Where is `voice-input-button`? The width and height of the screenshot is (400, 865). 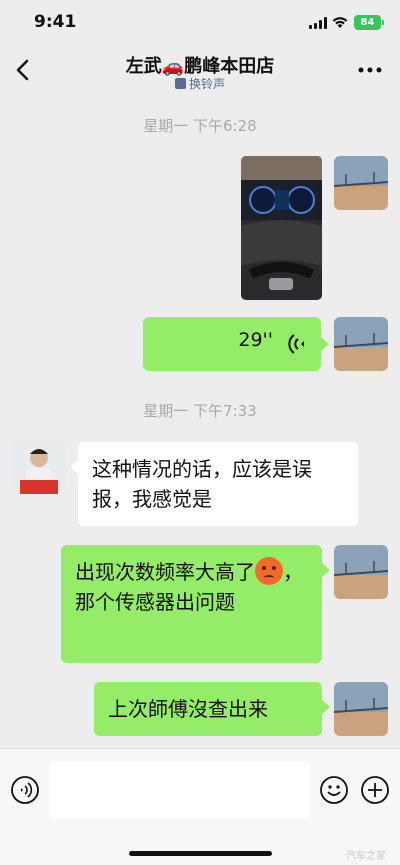 voice-input-button is located at coordinates (25, 790).